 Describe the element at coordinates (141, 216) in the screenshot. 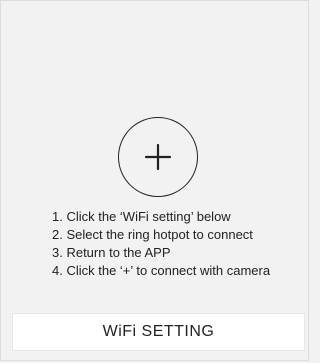

I see `instruction-step-1: 1. Click the ‘WiFi setting’ below` at that location.